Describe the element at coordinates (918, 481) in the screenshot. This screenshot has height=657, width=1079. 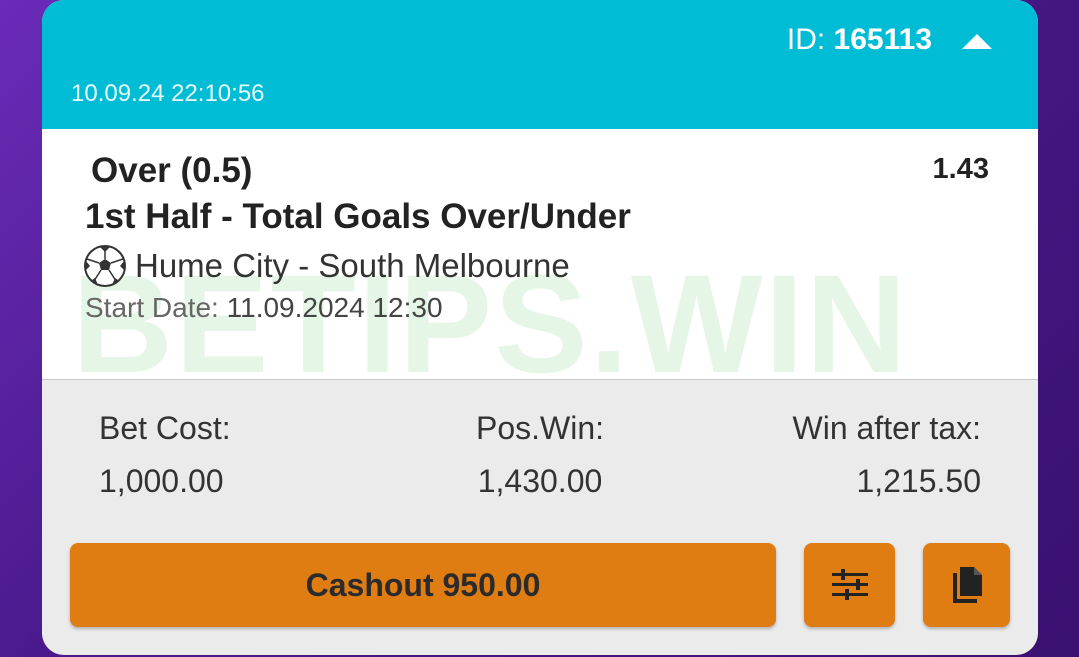
I see `win-after-tax-value: 1,215.50` at that location.